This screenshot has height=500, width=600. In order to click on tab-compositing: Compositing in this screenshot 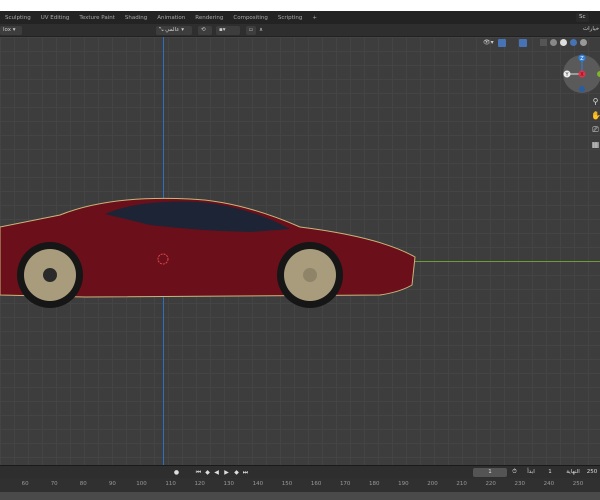, I will do `click(250, 18)`.